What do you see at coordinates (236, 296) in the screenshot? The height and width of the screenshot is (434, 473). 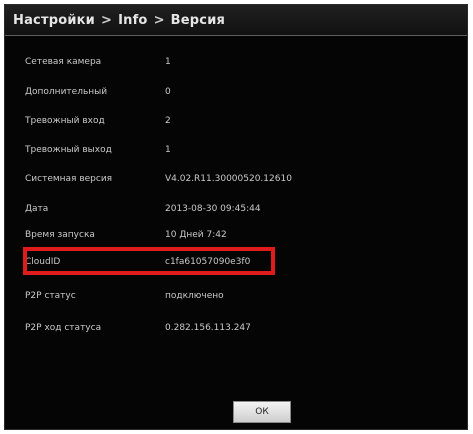 I see `row-p2p-status: P2P статус подключено` at bounding box center [236, 296].